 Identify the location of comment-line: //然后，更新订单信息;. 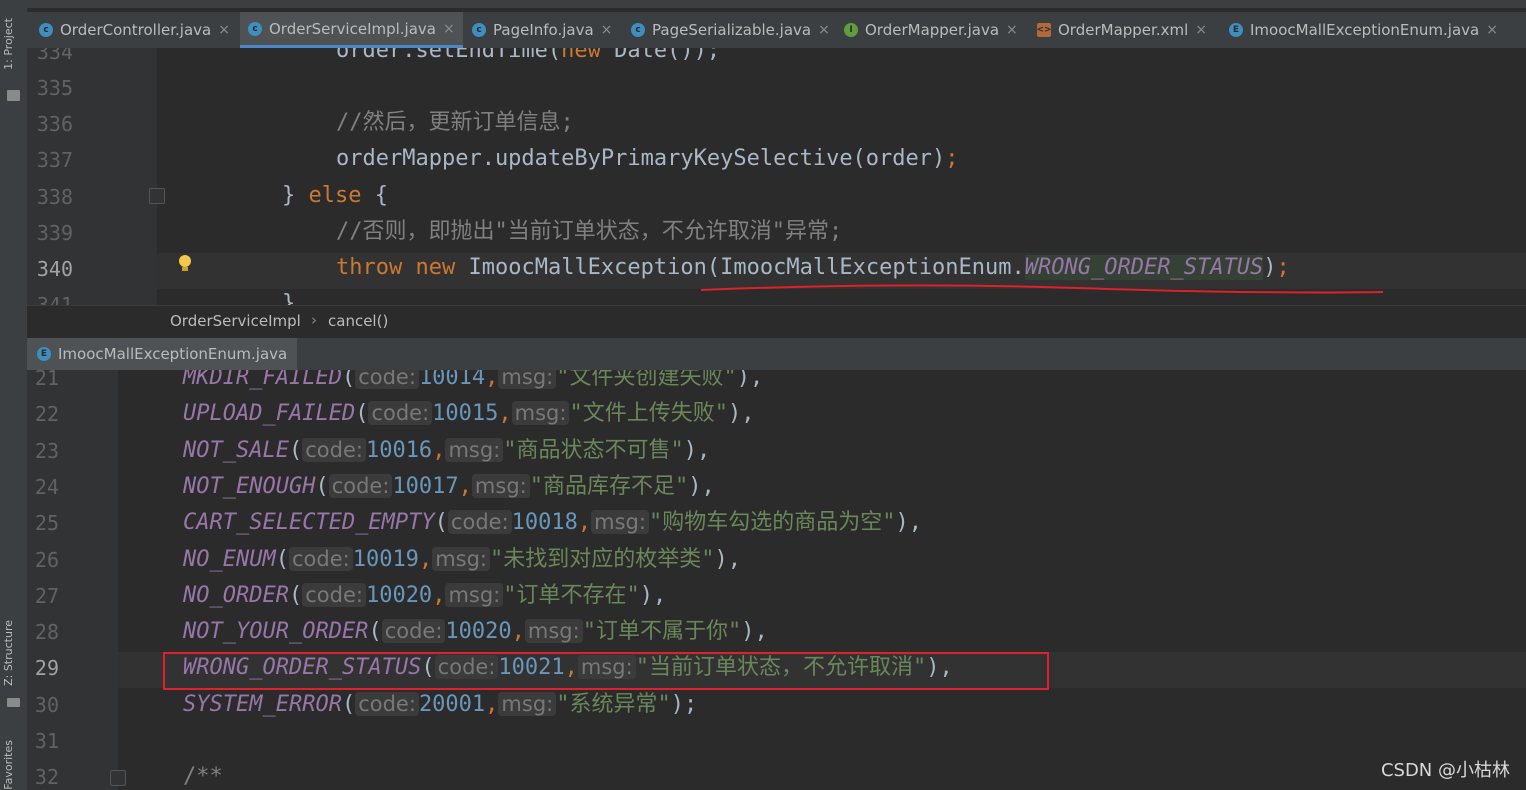
(455, 122).